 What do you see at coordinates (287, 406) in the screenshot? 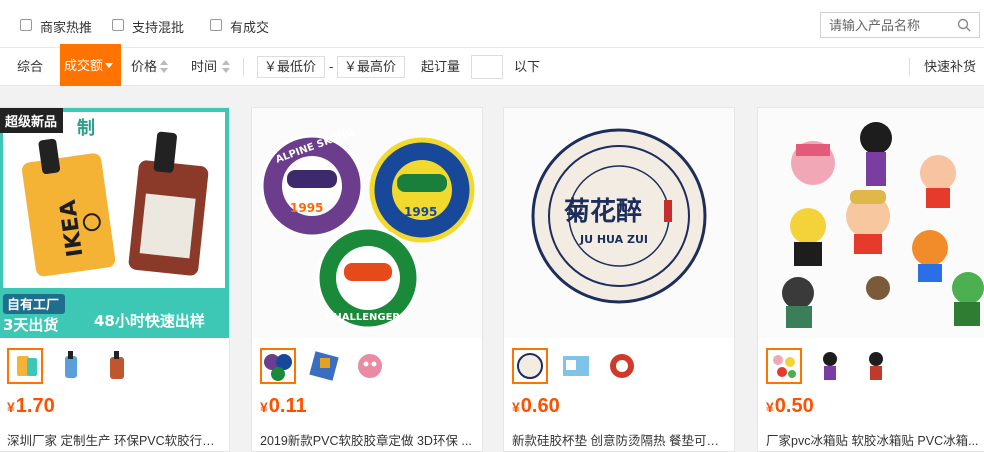
I see `price-value: 0.11` at bounding box center [287, 406].